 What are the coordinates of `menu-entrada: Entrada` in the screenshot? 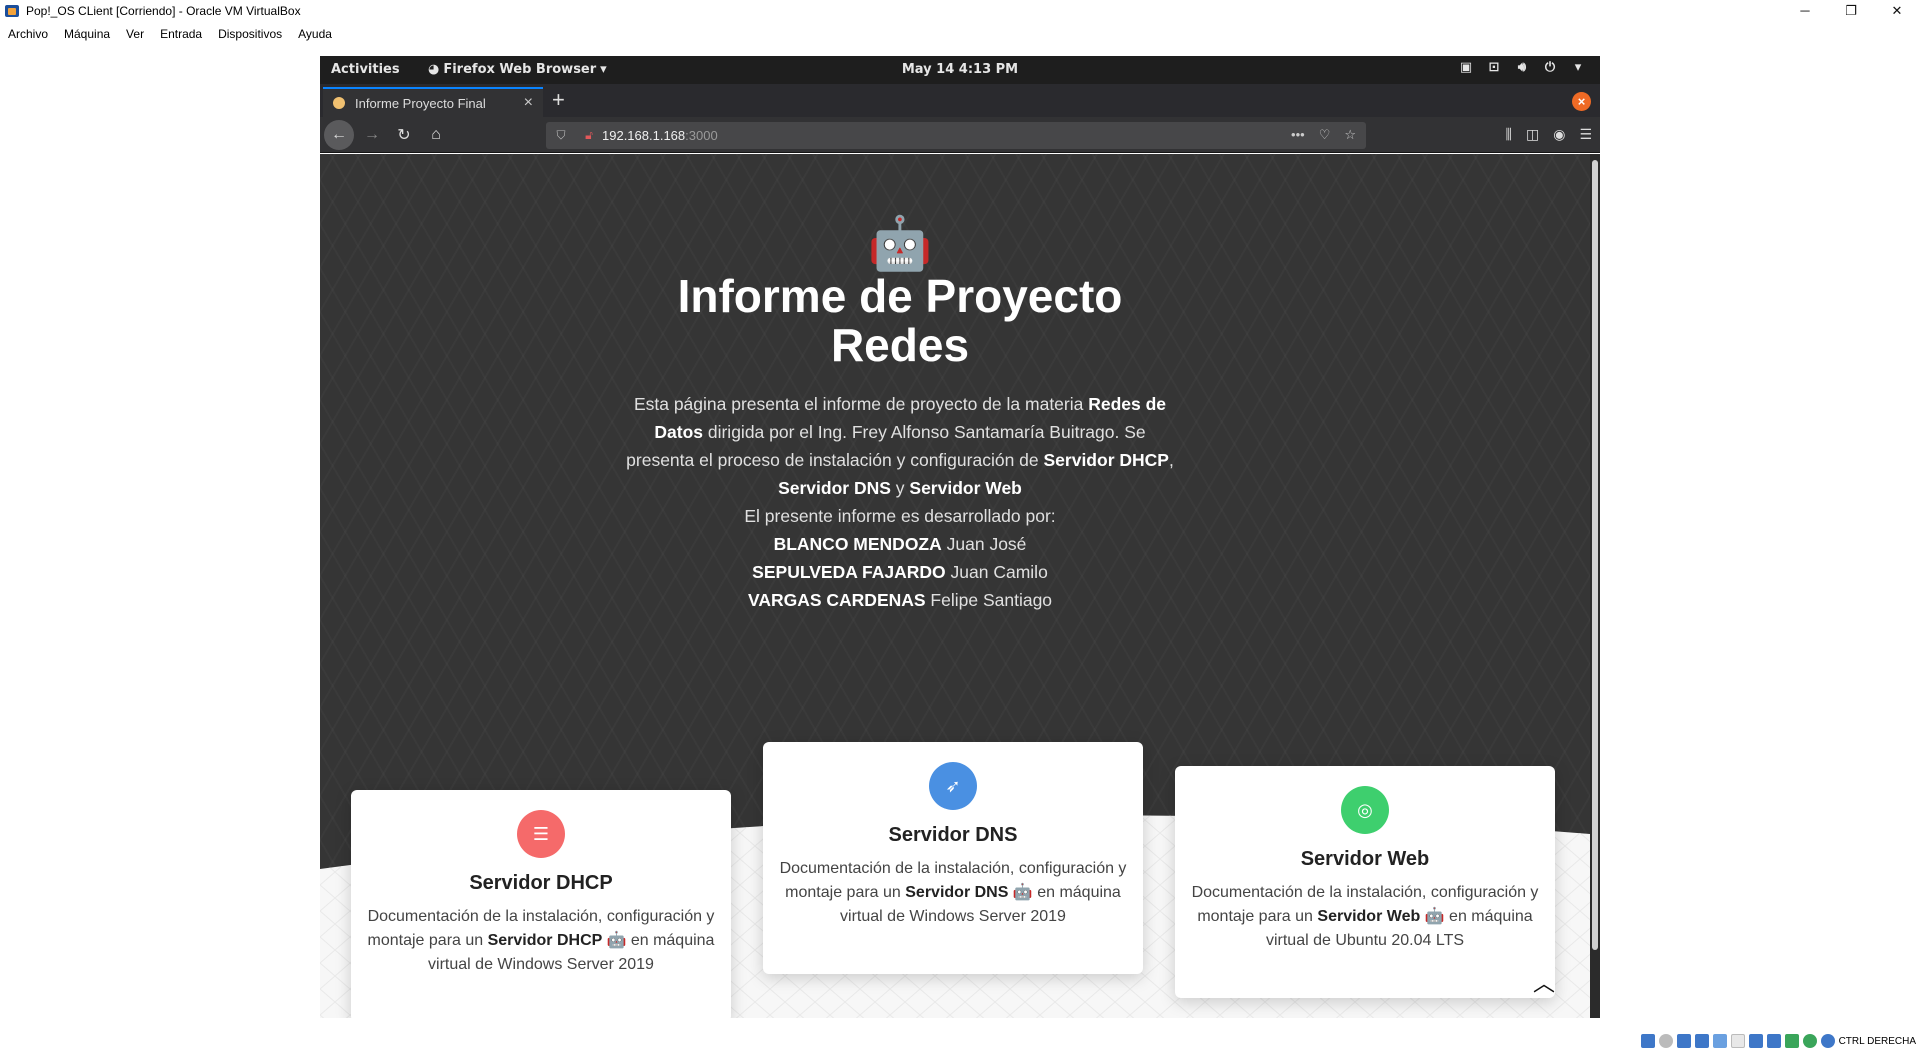 It's located at (181, 34).